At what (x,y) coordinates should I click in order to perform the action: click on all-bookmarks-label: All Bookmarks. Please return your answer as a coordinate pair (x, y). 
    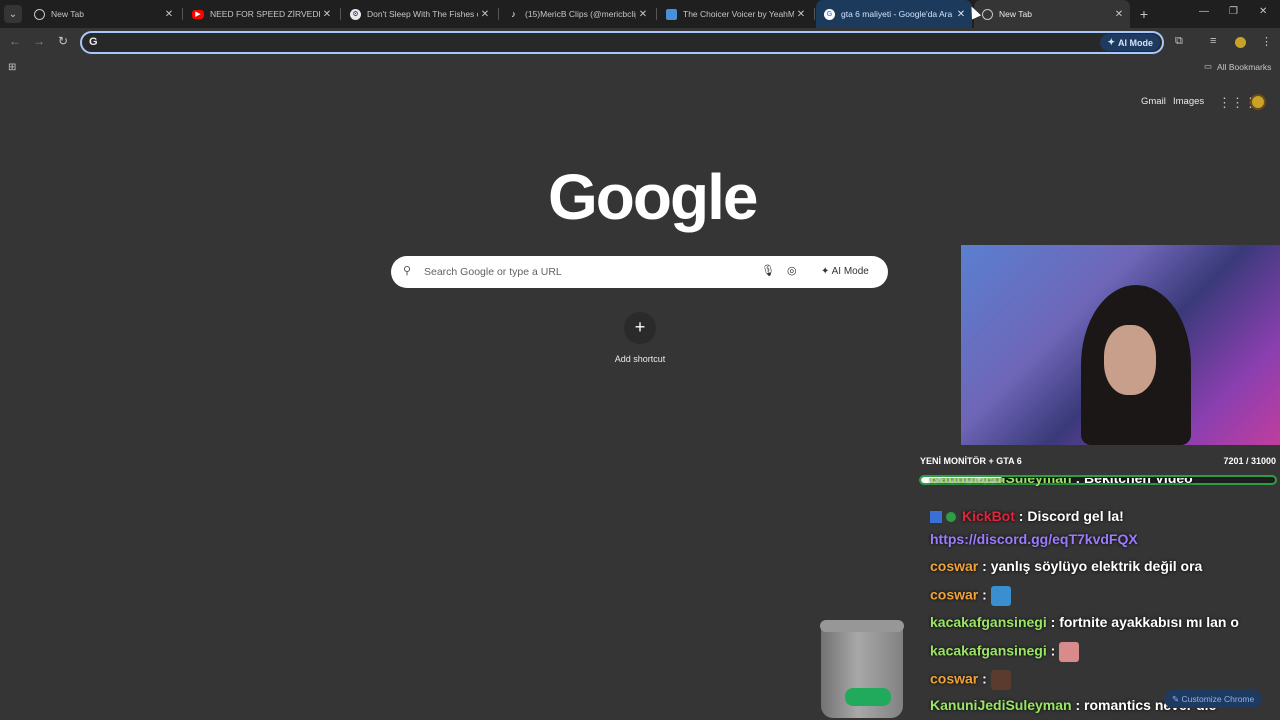
    Looking at the image, I should click on (1244, 66).